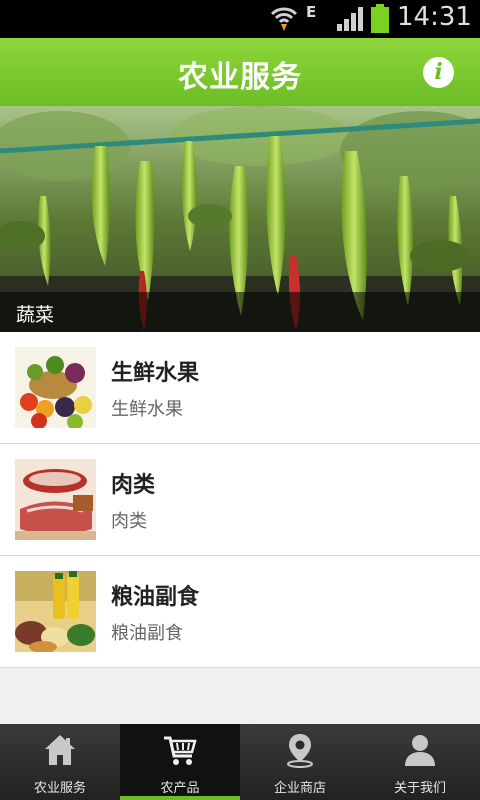 Image resolution: width=480 pixels, height=800 pixels. Describe the element at coordinates (351, 21) in the screenshot. I see `signal-icon` at that location.